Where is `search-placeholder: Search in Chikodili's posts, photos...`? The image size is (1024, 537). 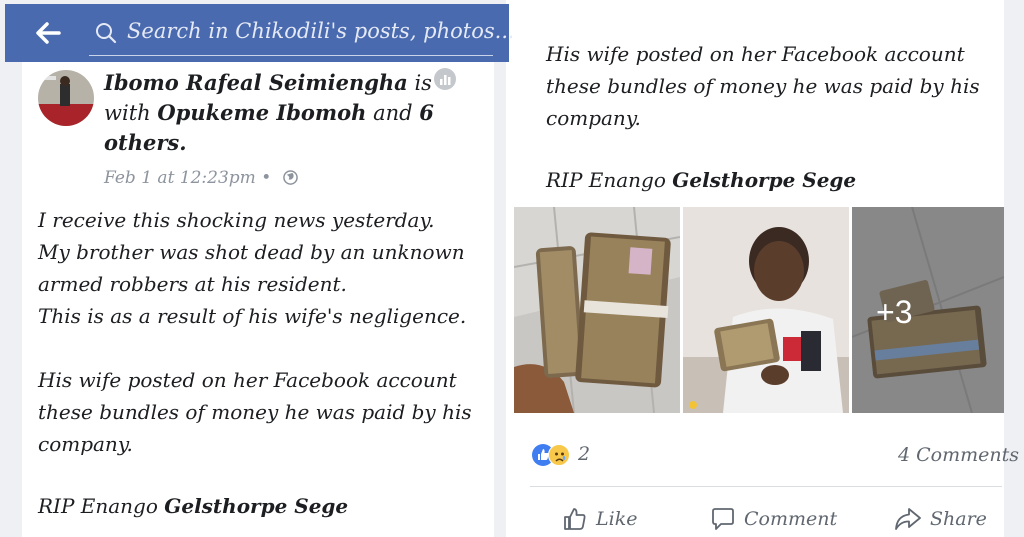 search-placeholder: Search in Chikodili's posts, photos... is located at coordinates (321, 31).